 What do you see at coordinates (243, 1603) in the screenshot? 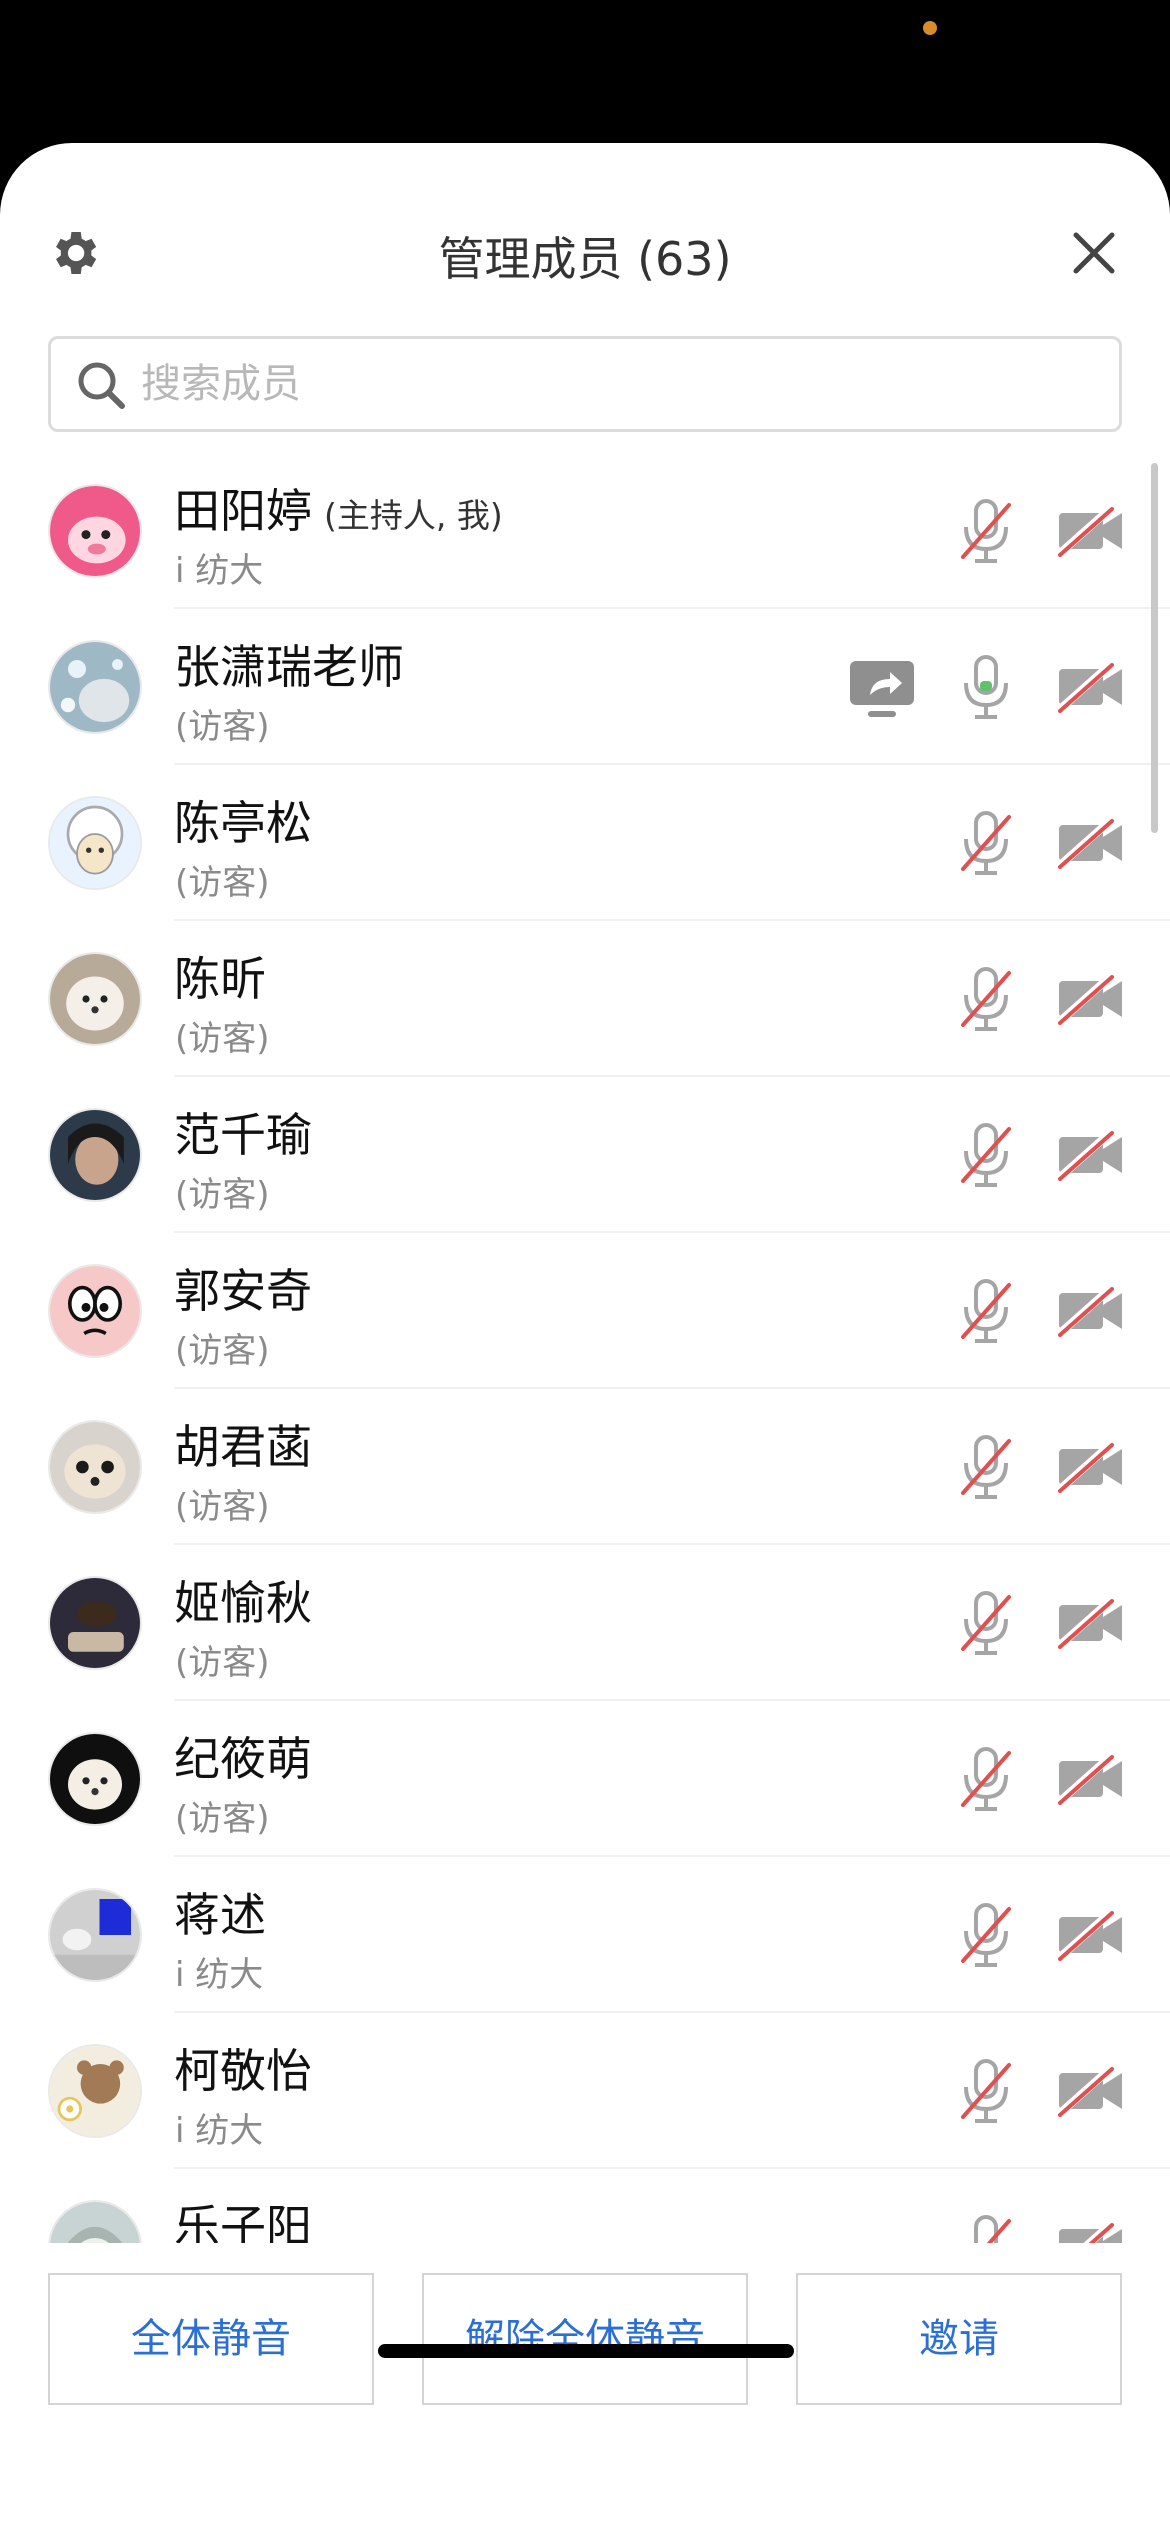
I see `member-name-text: 姬愉秋` at bounding box center [243, 1603].